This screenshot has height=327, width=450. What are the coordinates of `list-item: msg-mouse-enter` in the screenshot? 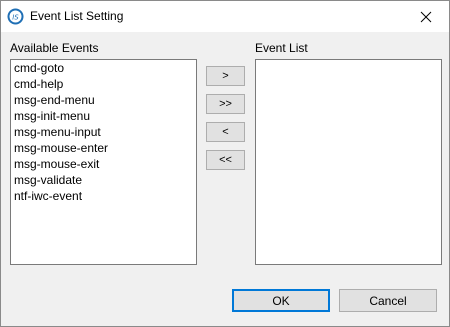 It's located at (103, 148).